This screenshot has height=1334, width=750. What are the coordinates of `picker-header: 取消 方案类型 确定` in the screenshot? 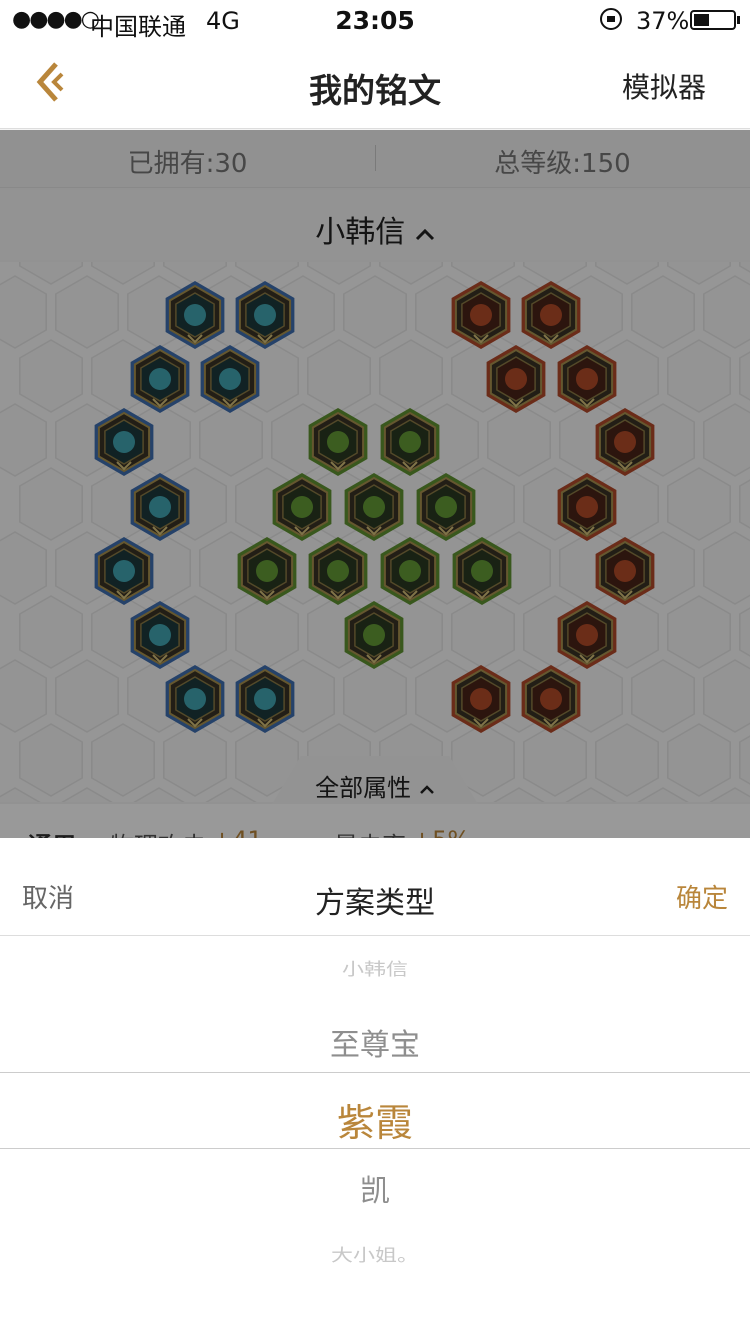 It's located at (375, 887).